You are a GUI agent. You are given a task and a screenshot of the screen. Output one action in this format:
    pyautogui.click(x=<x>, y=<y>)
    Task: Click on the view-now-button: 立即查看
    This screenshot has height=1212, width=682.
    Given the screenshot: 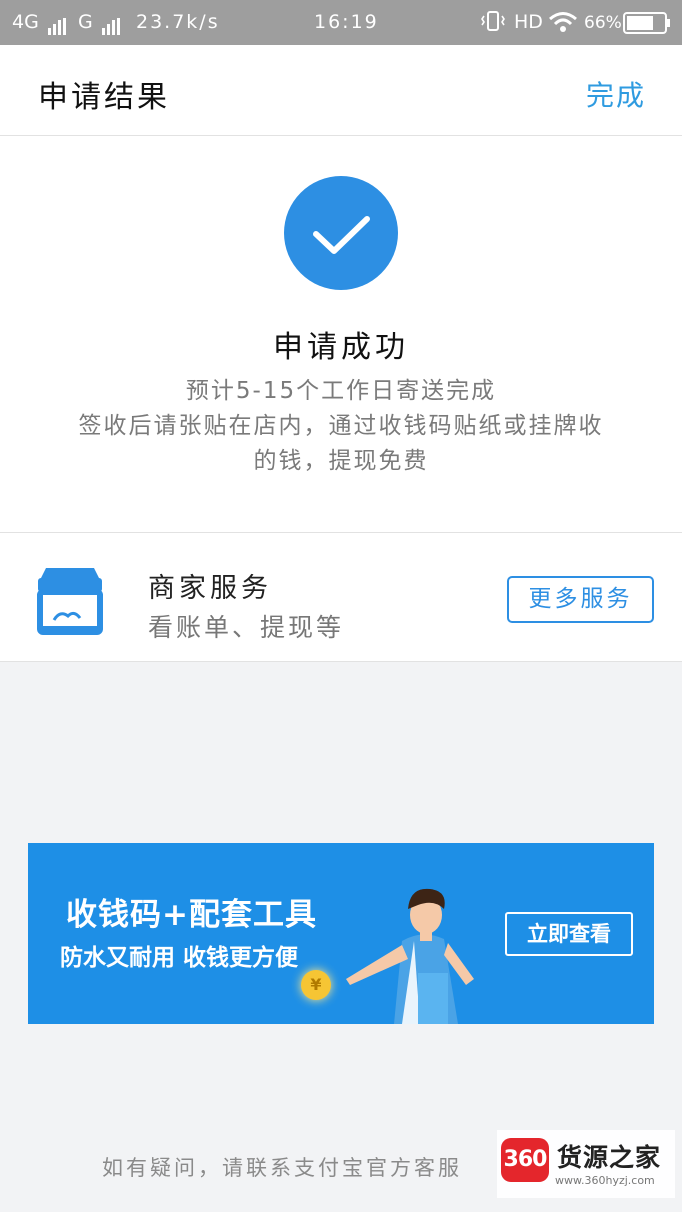 What is the action you would take?
    pyautogui.click(x=569, y=934)
    